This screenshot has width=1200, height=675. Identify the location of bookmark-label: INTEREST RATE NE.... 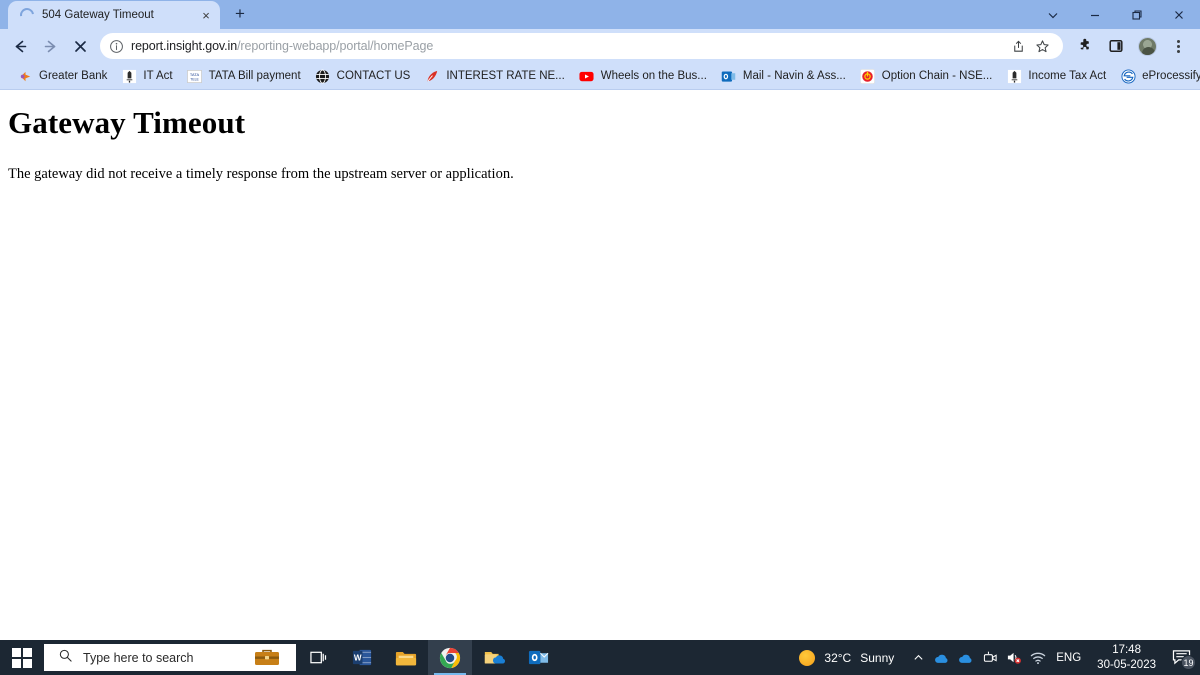
(505, 76).